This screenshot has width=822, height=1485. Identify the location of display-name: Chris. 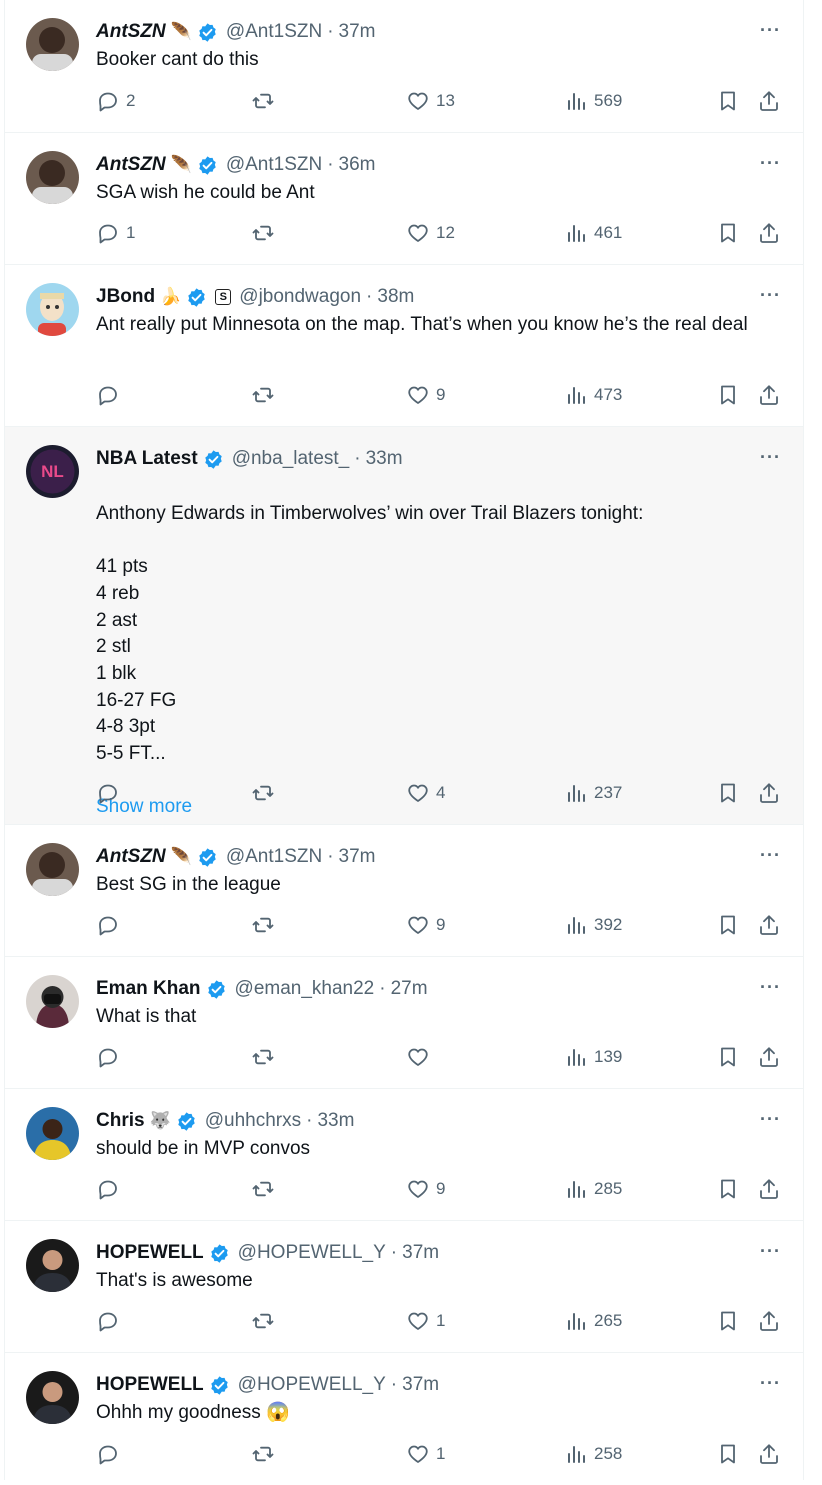
(120, 1121).